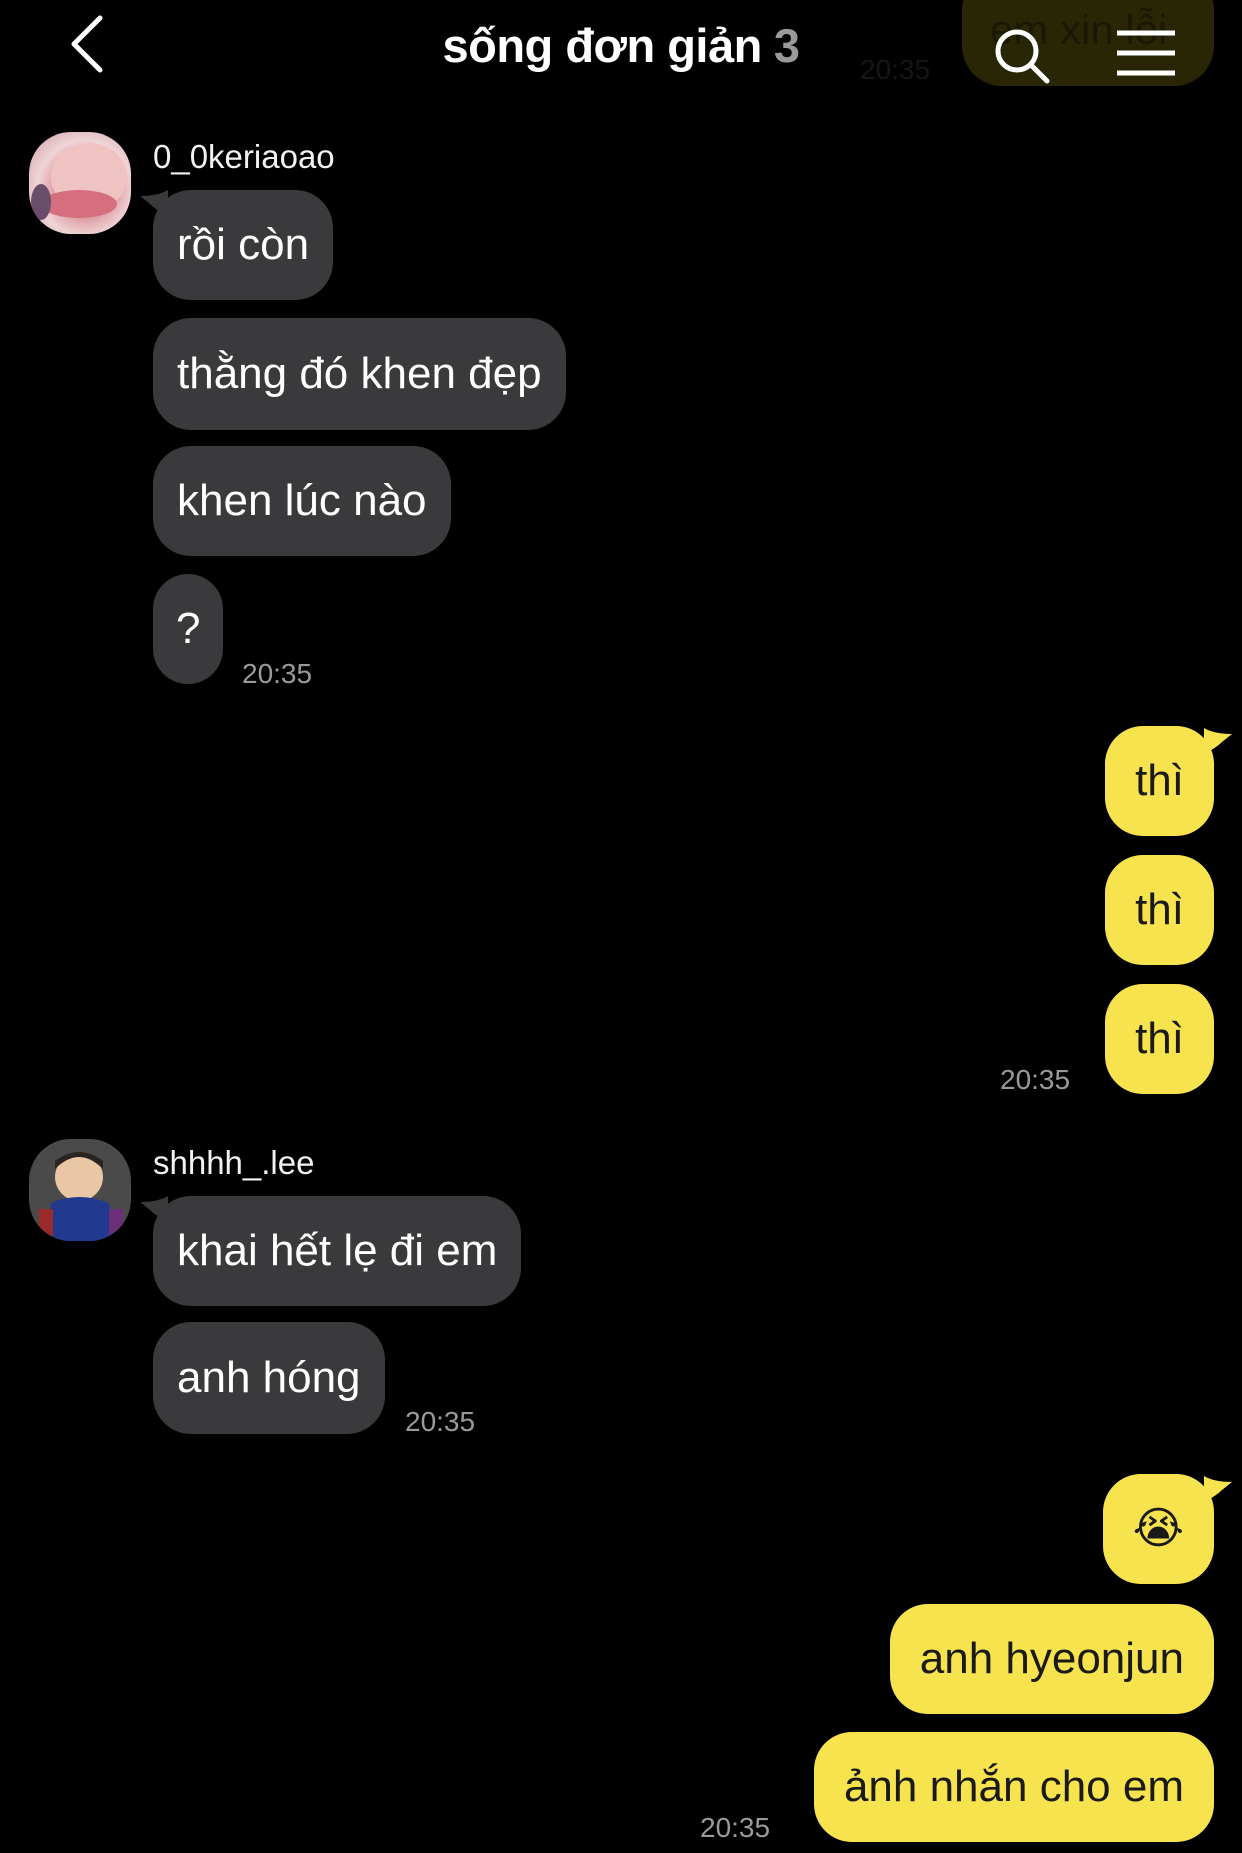 The image size is (1242, 1853). Describe the element at coordinates (234, 1162) in the screenshot. I see `sender-name: shhhh_.lee` at that location.